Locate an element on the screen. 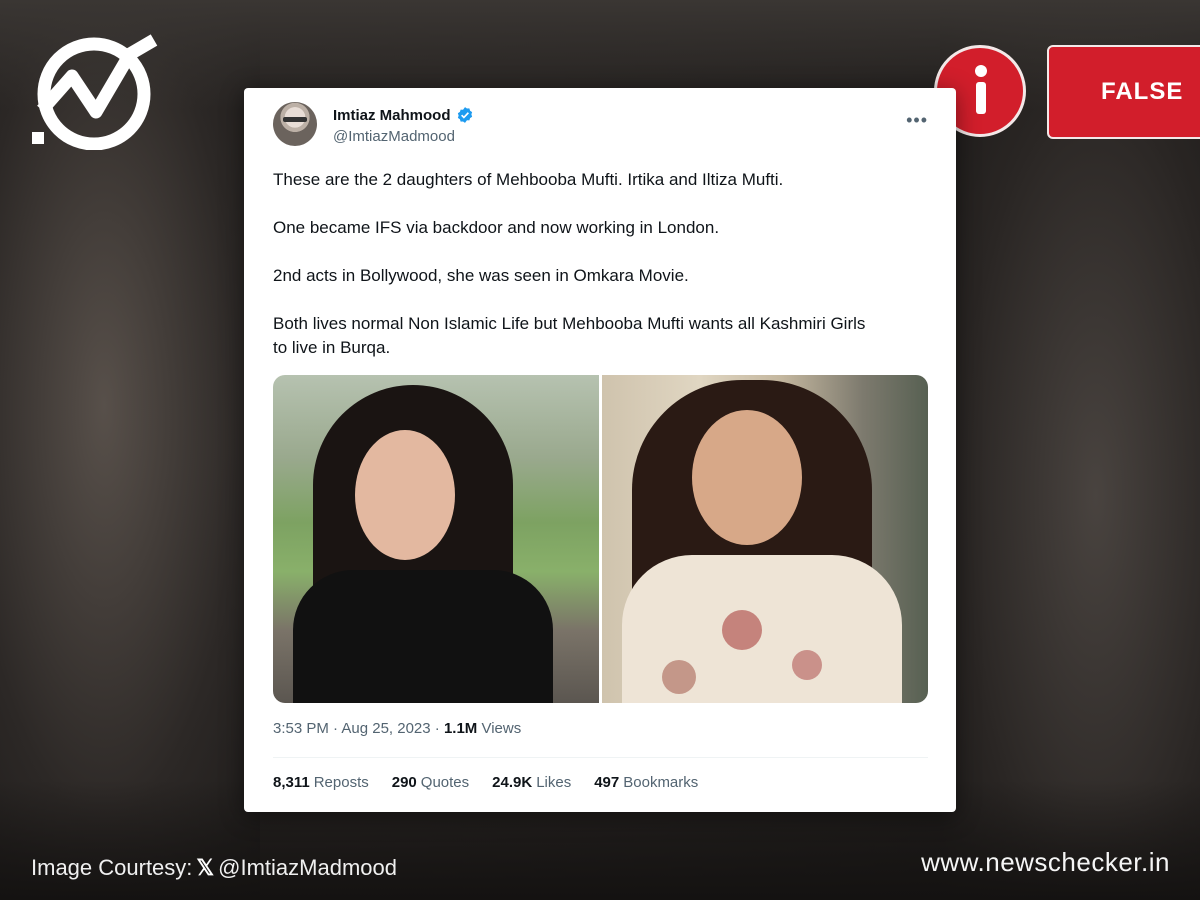  tweet-photo-right is located at coordinates (765, 539).